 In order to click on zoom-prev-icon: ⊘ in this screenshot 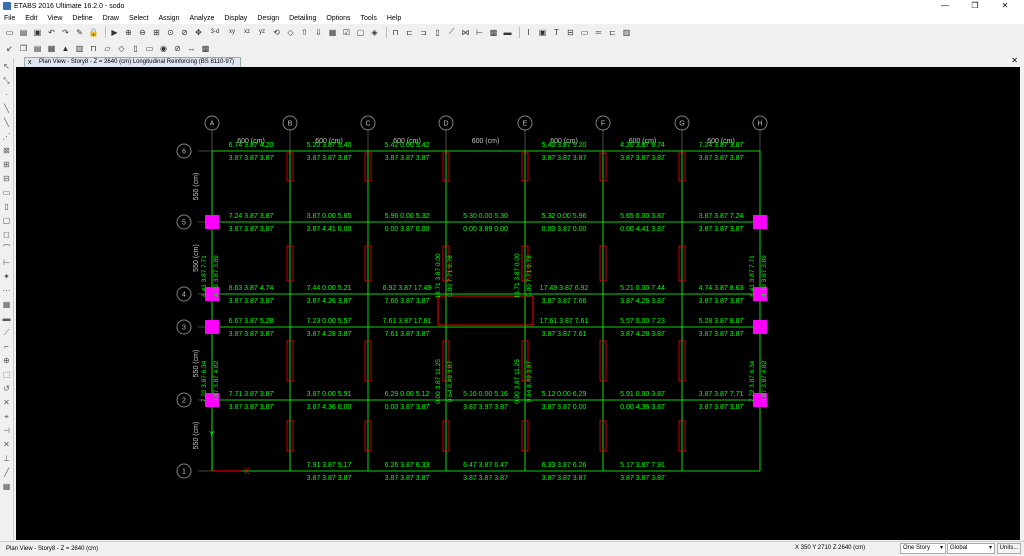, I will do `click(184, 32)`.